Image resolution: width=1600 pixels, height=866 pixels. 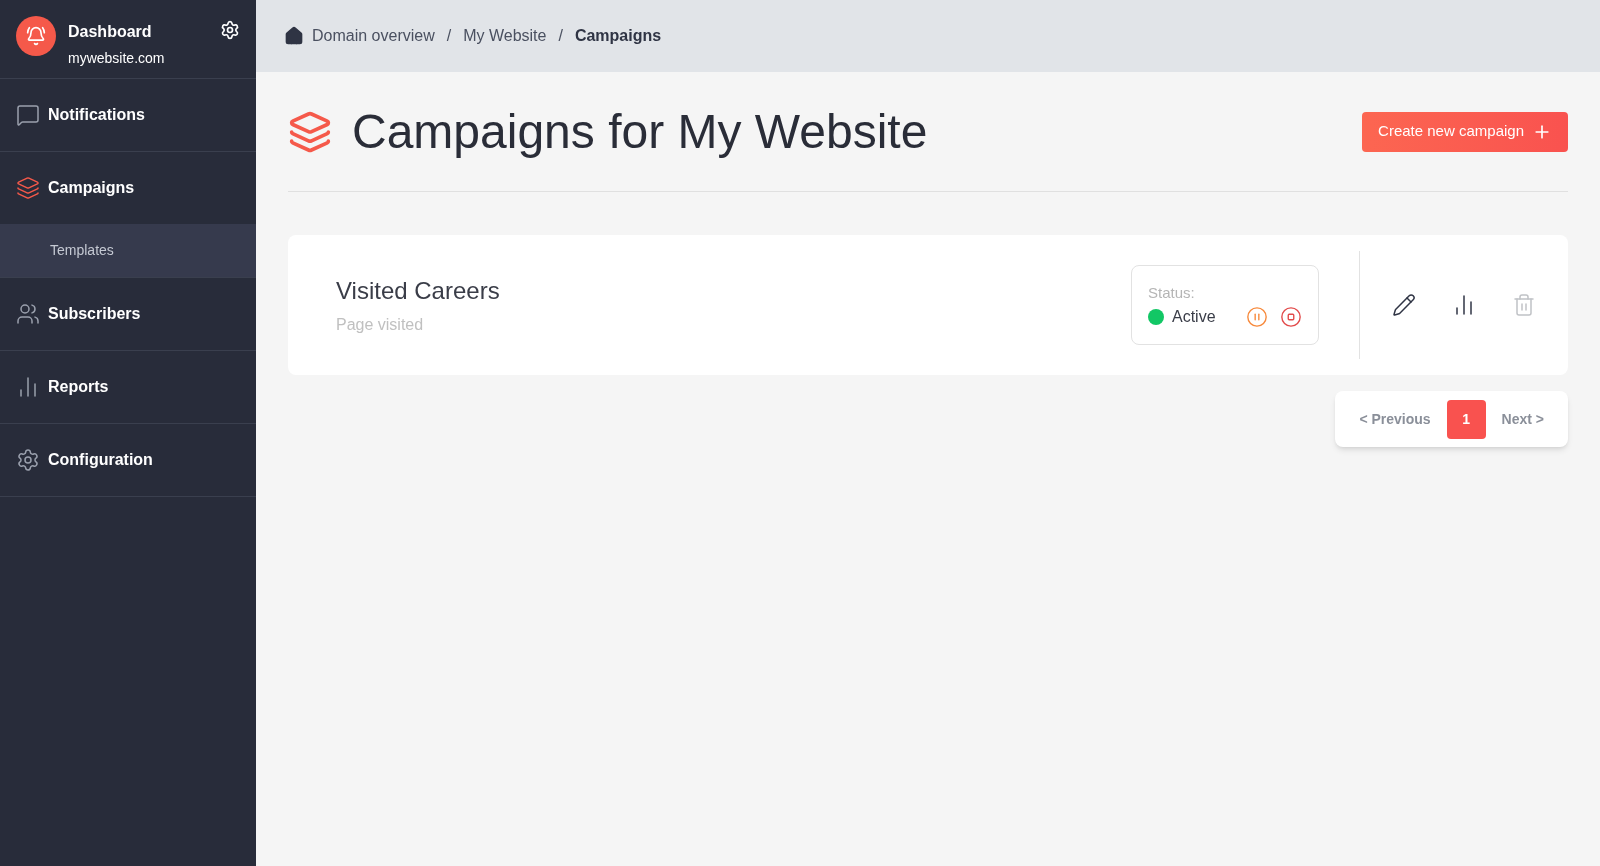 I want to click on nav-item: Reports, so click(x=128, y=387).